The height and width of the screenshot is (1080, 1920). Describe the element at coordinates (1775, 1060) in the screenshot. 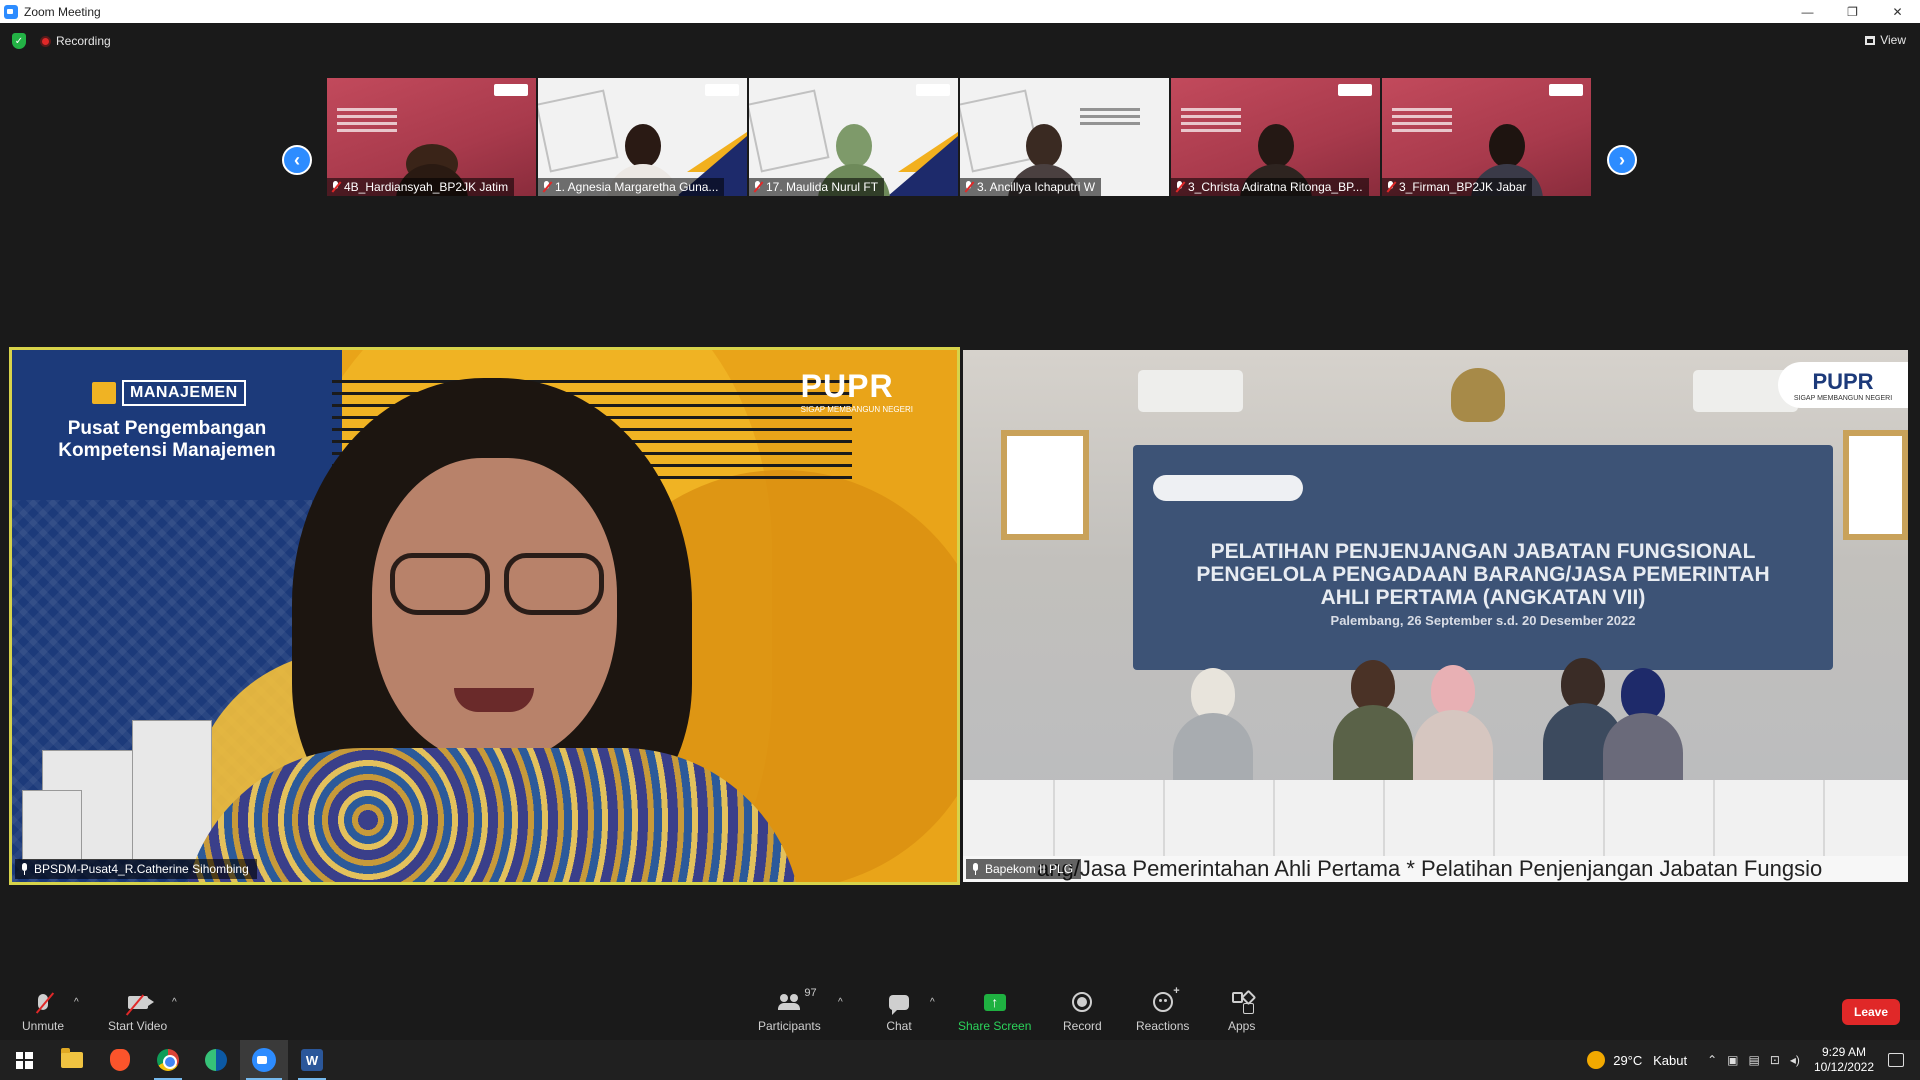

I see `network-icon: ⊡` at that location.